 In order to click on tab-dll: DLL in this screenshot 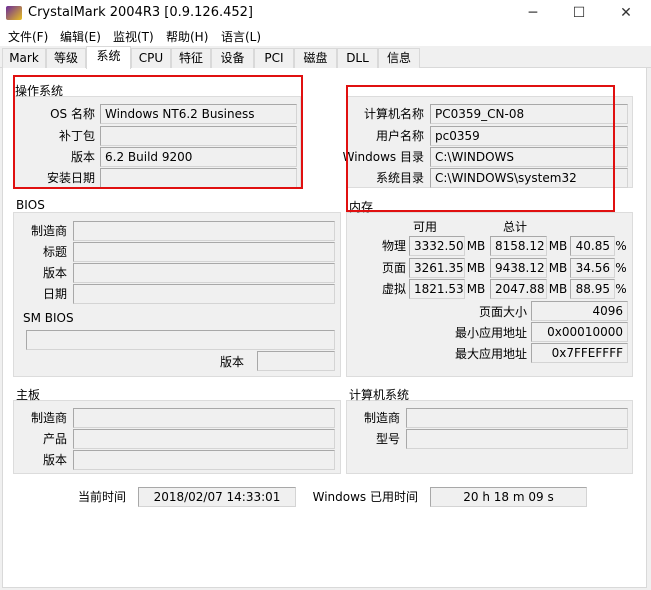, I will do `click(357, 58)`.